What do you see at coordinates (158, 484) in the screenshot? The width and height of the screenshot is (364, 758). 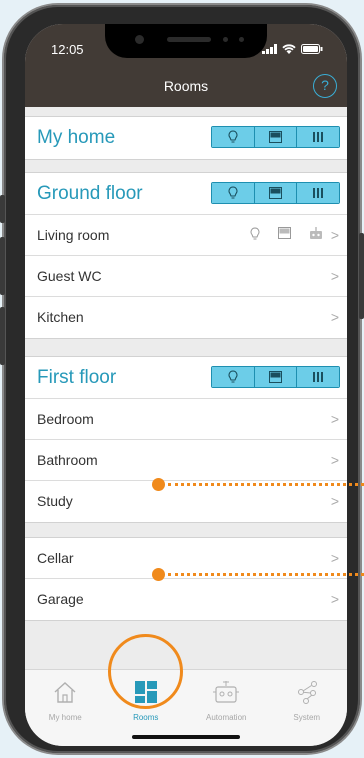 I see `callout-marker-bathroom` at bounding box center [158, 484].